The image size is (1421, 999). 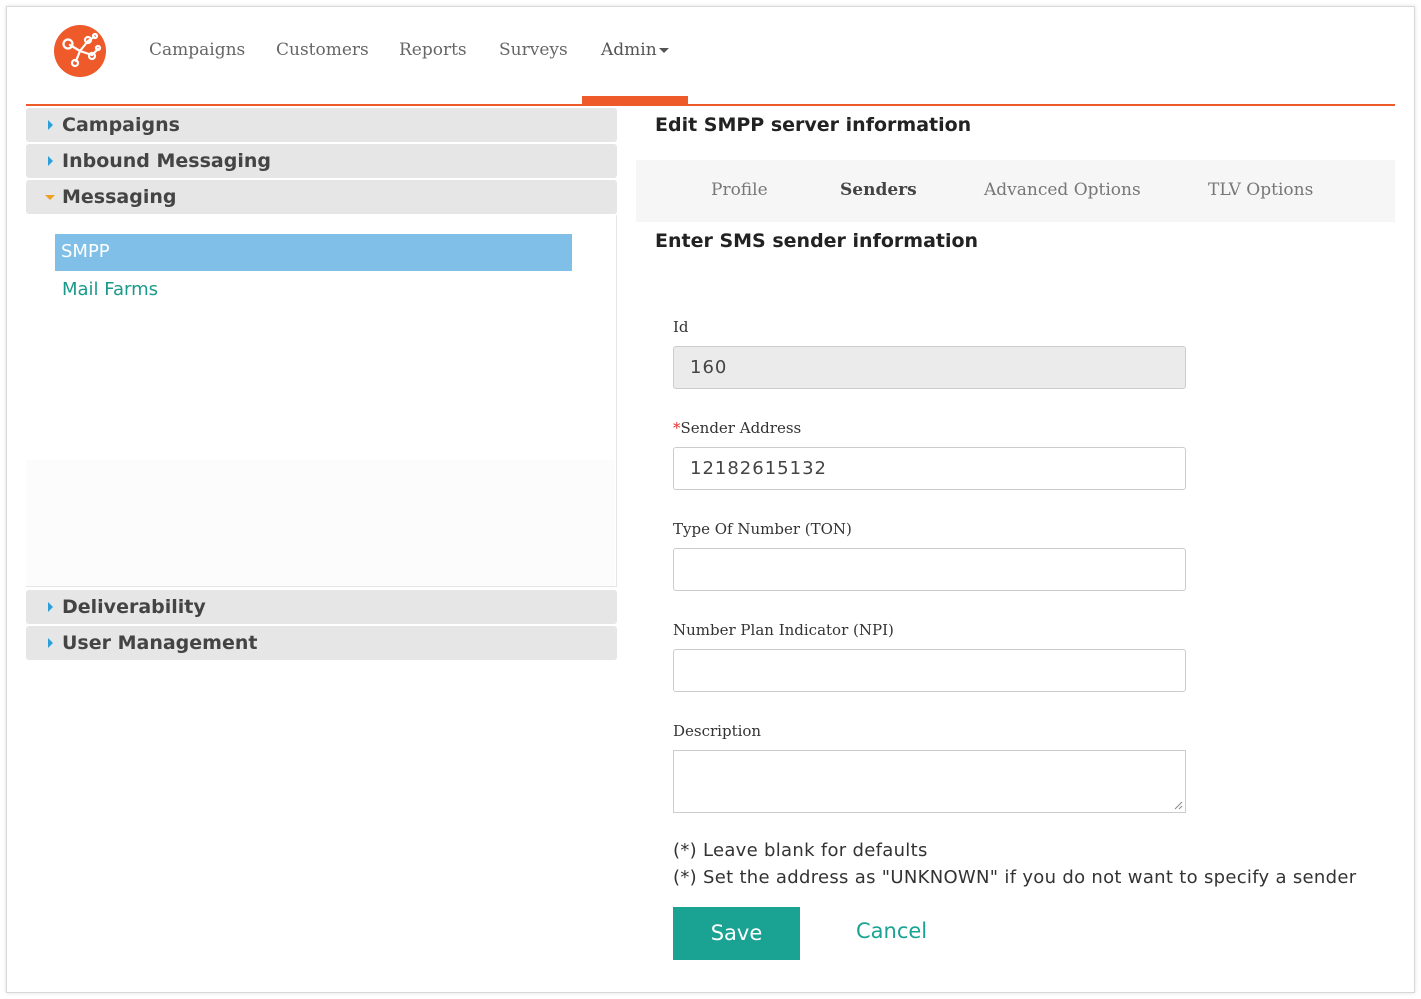 What do you see at coordinates (677, 428) in the screenshot?
I see `required-mark: *` at bounding box center [677, 428].